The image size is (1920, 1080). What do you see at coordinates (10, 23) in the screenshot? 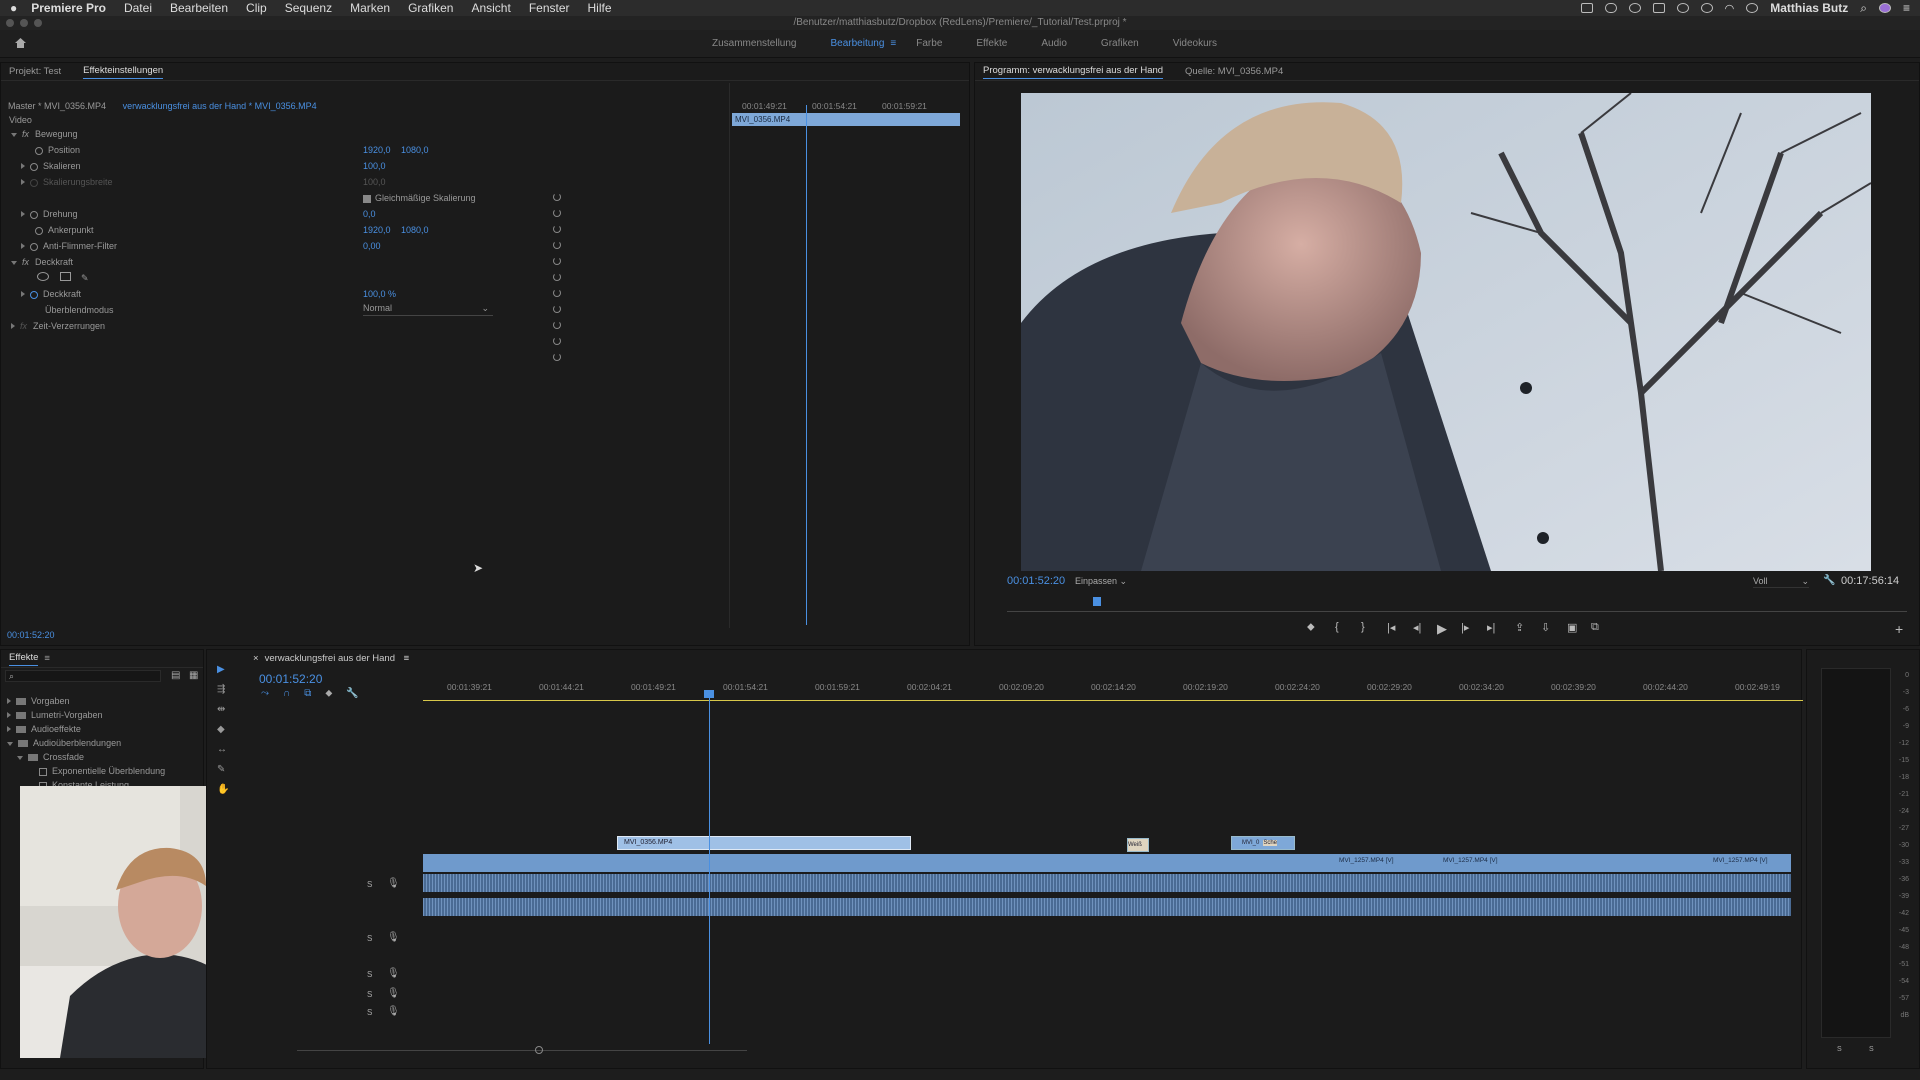
I see `close-window-button` at bounding box center [10, 23].